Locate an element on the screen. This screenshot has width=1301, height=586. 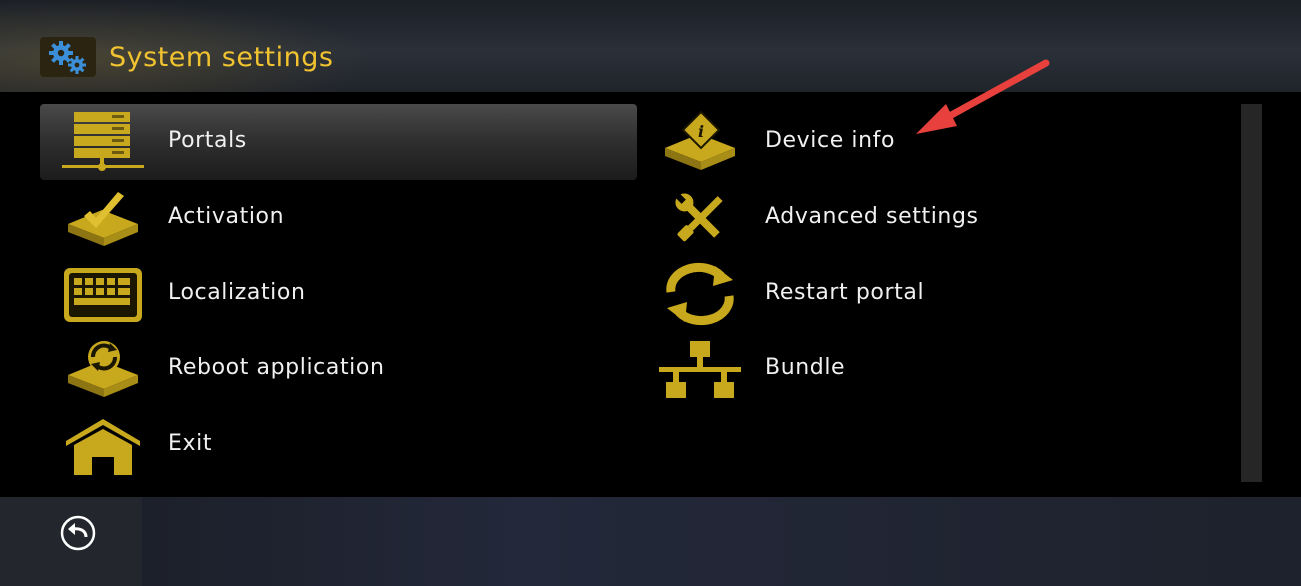
menu-item-label: Exit is located at coordinates (190, 443).